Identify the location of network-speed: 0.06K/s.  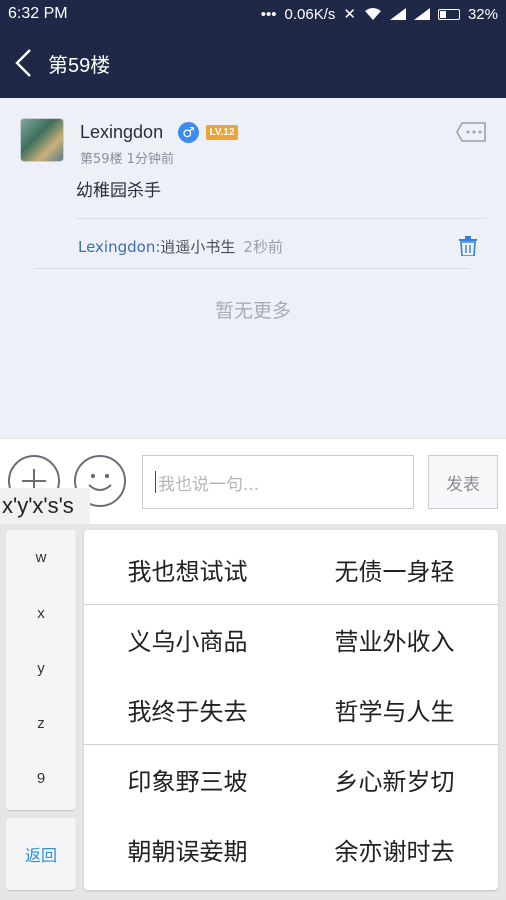
(310, 14).